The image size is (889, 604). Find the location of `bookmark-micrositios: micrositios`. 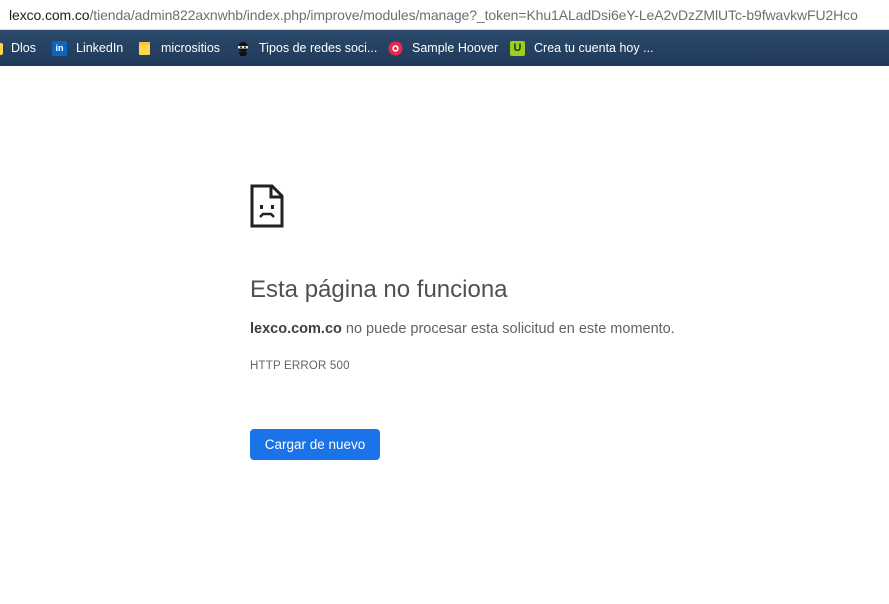

bookmark-micrositios: micrositios is located at coordinates (178, 48).